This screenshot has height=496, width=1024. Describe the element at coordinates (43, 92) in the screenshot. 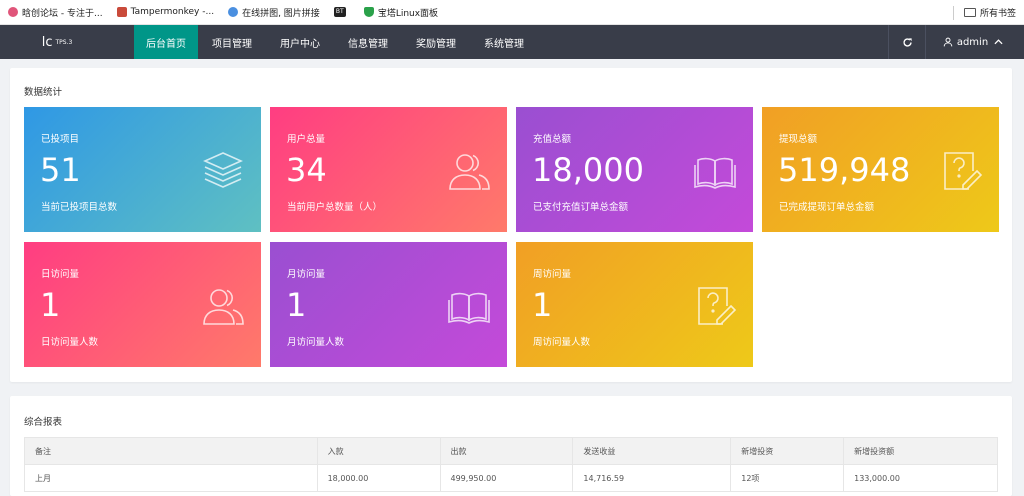

I see `panel-title: 数据统计` at that location.